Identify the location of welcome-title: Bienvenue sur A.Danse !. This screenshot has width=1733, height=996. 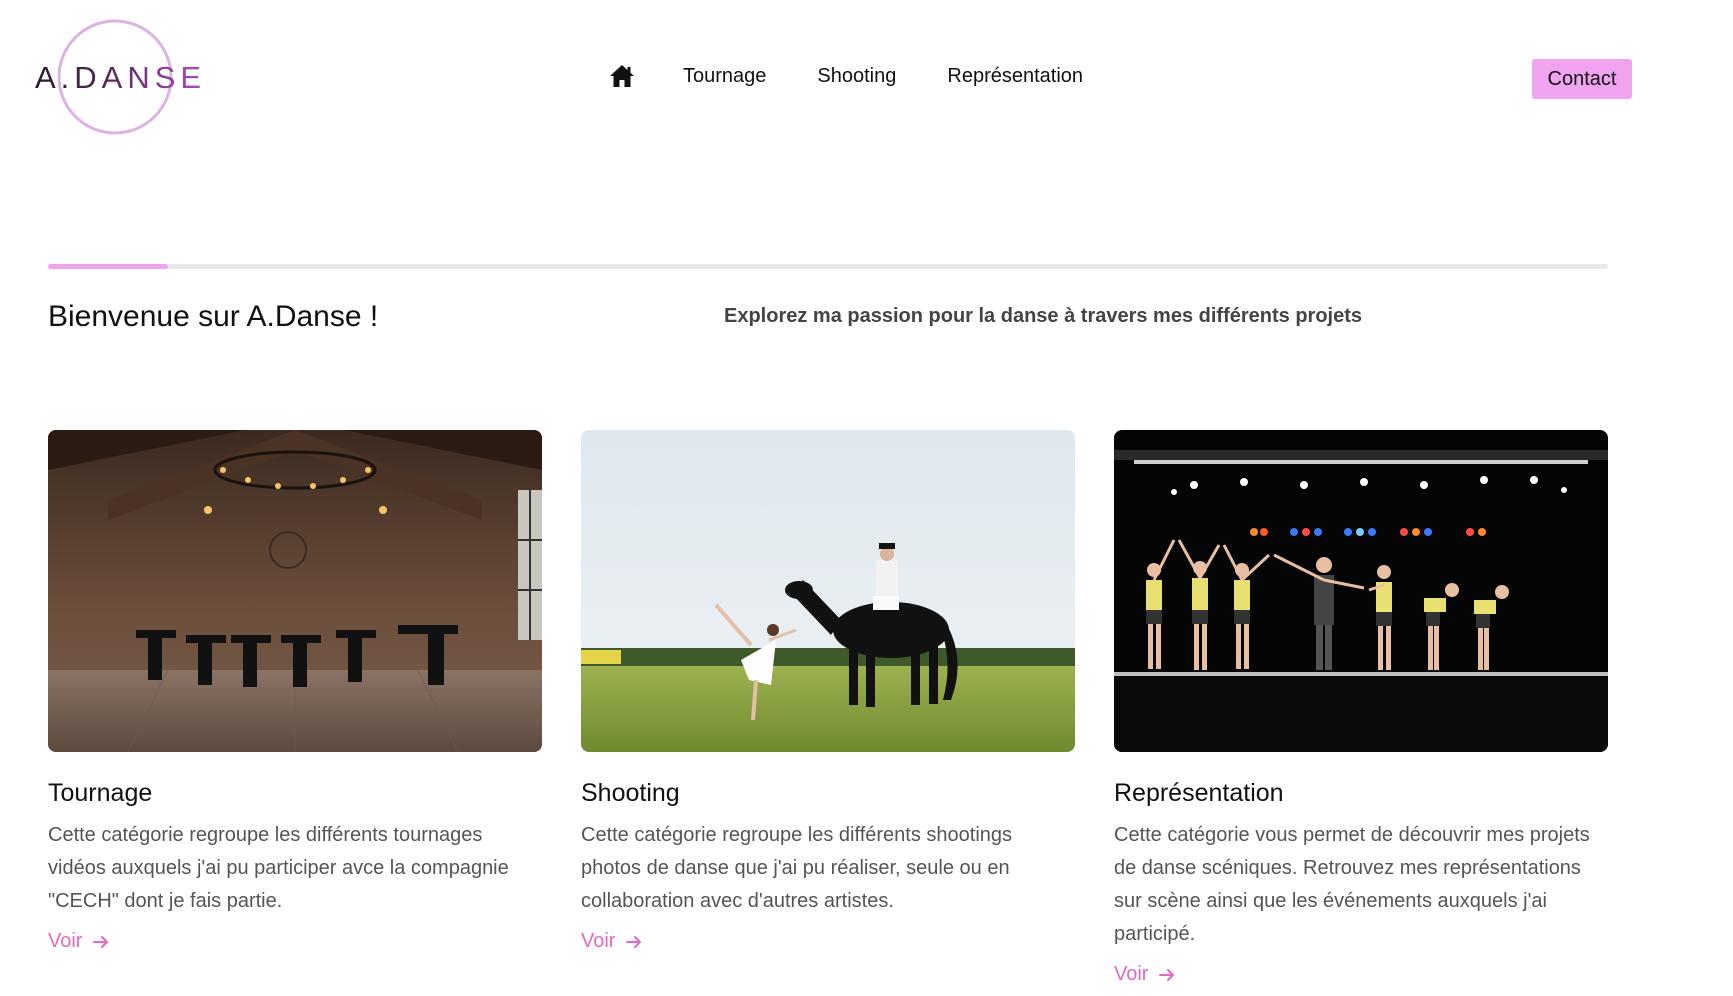
(213, 316).